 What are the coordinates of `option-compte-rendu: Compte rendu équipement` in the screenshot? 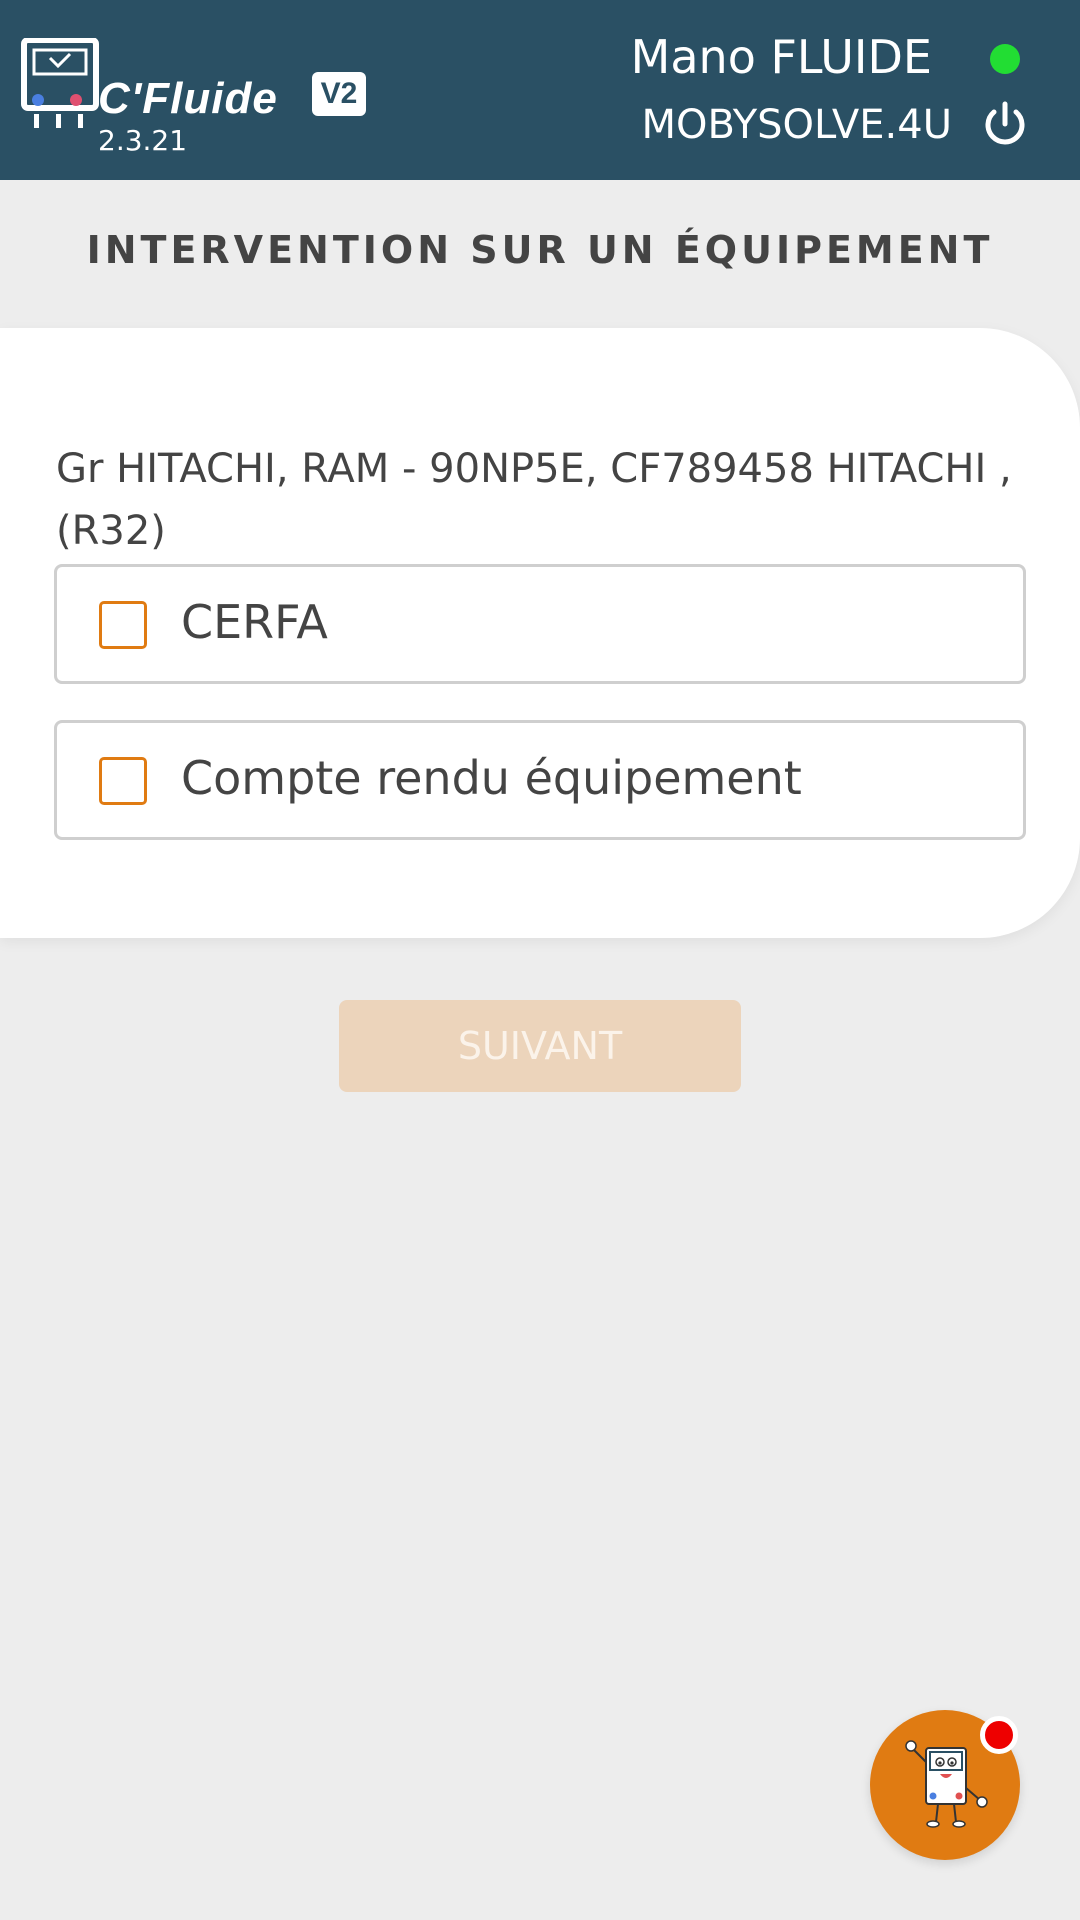 It's located at (540, 780).